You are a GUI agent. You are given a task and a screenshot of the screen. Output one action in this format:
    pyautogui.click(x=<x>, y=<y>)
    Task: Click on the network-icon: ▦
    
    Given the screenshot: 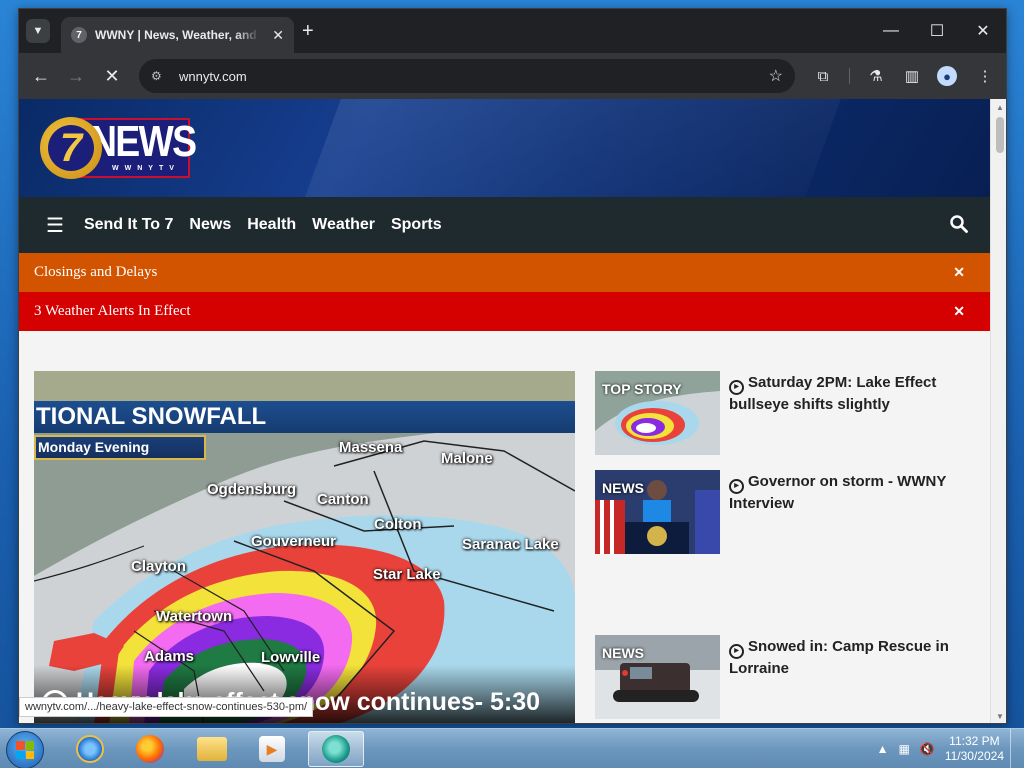 What is the action you would take?
    pyautogui.click(x=904, y=749)
    